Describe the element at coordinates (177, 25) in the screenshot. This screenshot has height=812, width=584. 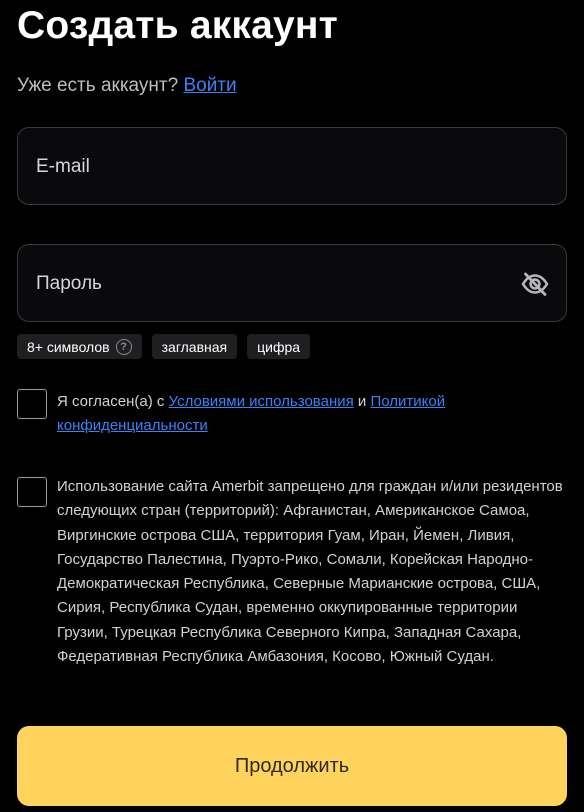
I see `page-title: Создать аккаунт` at that location.